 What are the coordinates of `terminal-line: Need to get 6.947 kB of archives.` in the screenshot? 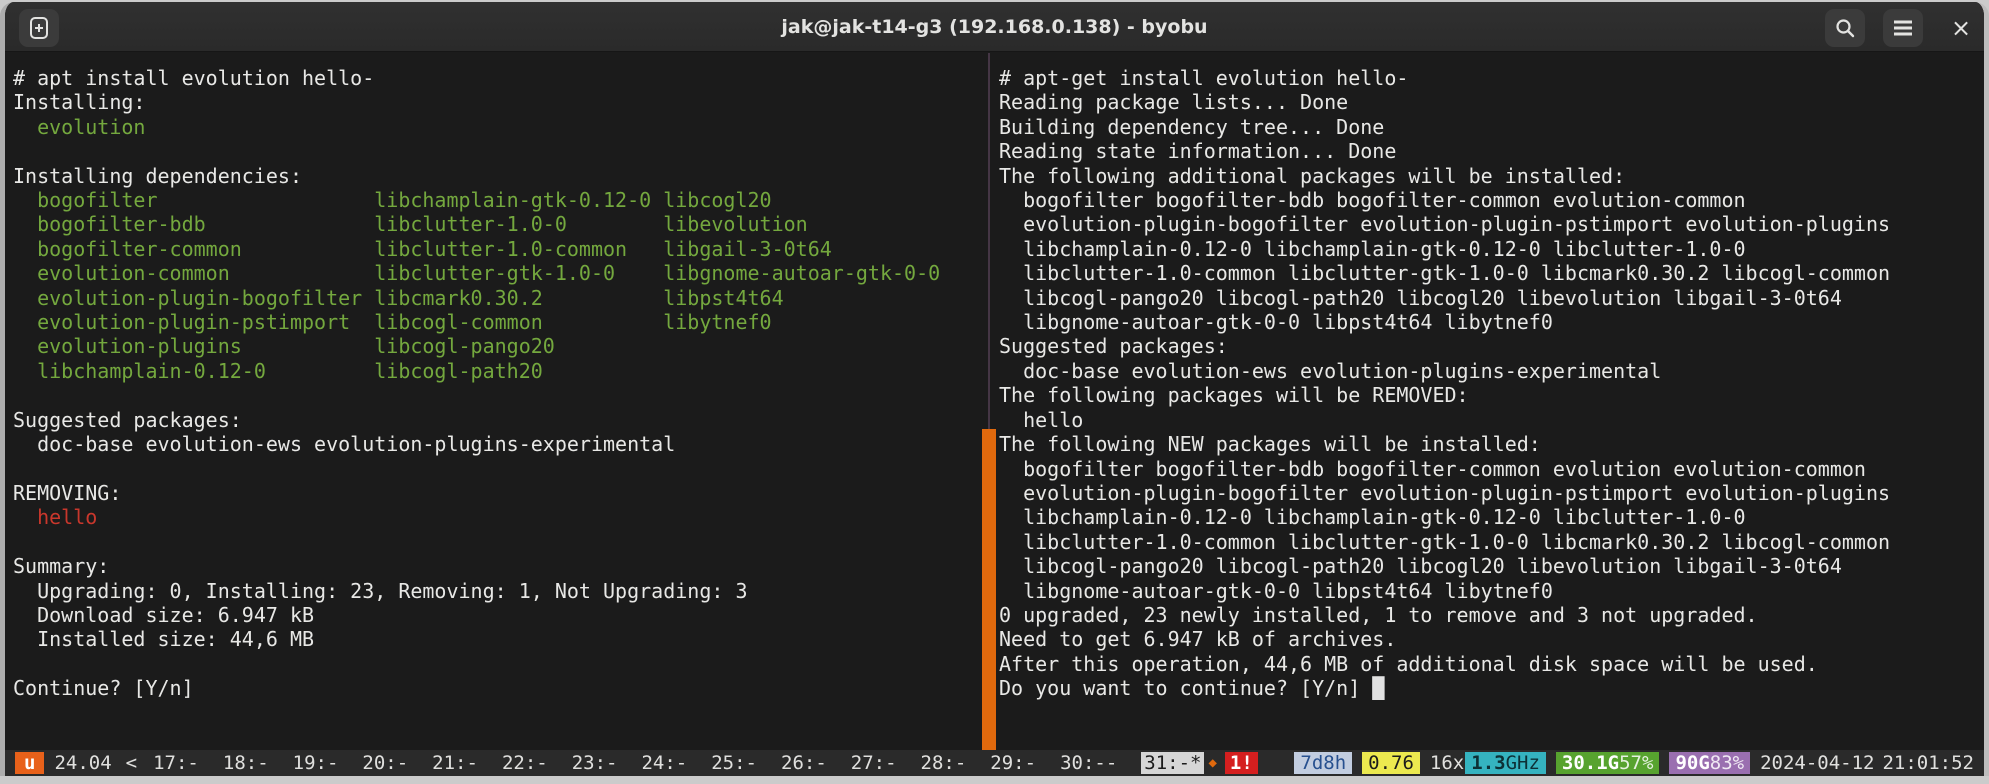 It's located at (1198, 639).